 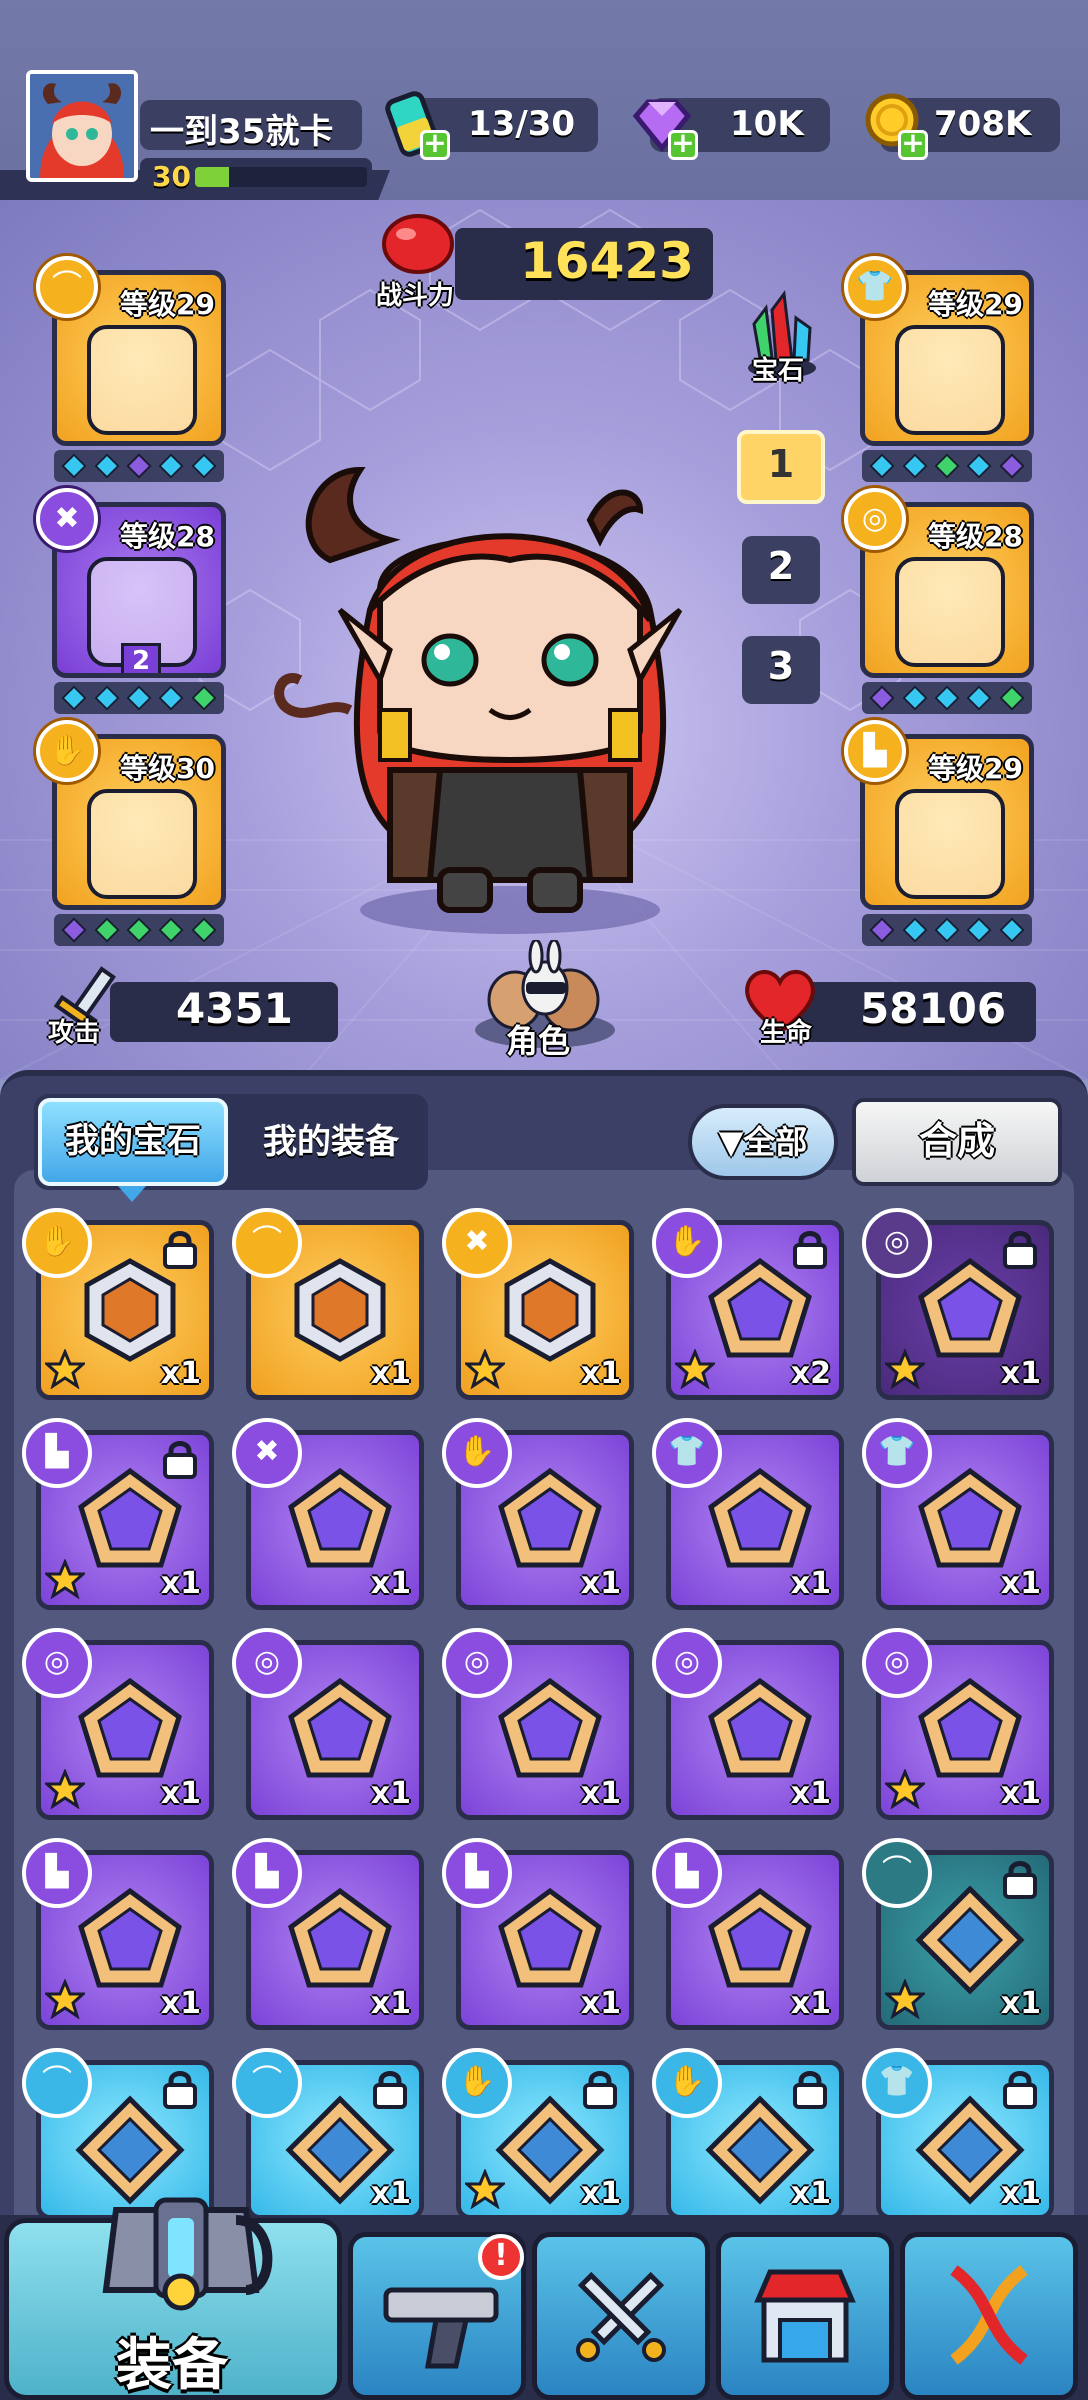 What do you see at coordinates (74, 1033) in the screenshot?
I see `attack-label: 攻击` at bounding box center [74, 1033].